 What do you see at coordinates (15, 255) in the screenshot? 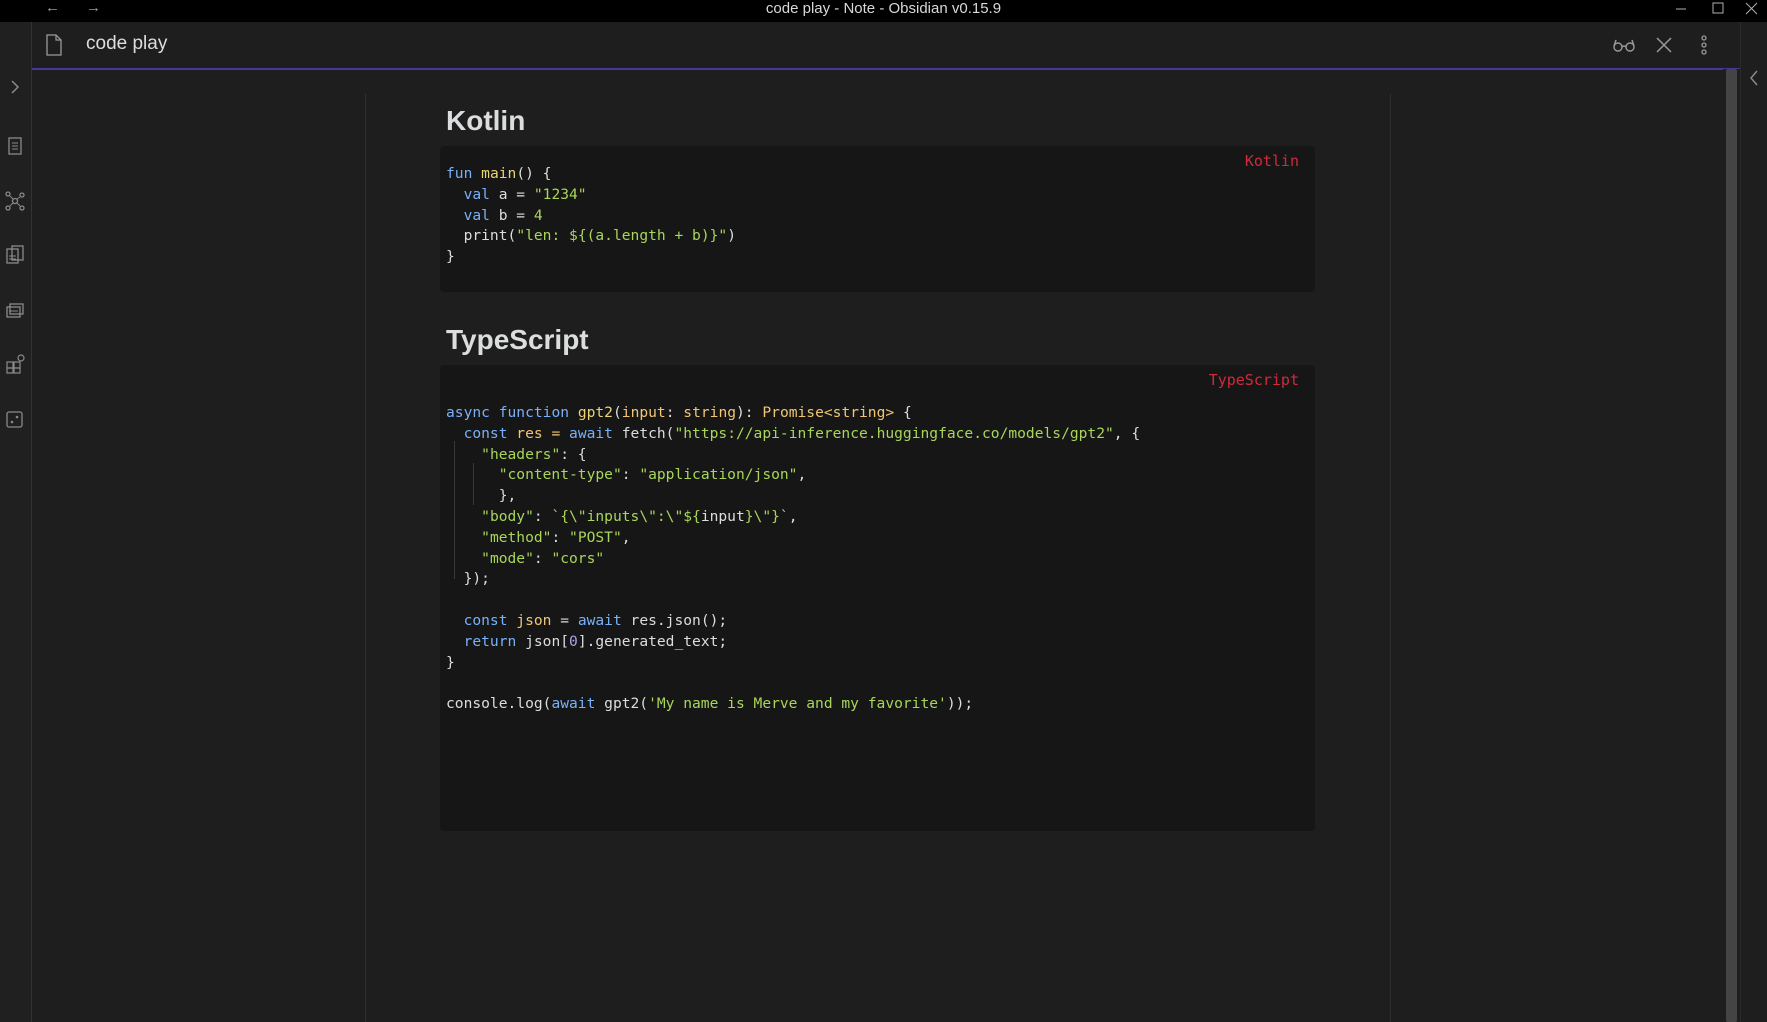
I see `templates-icon` at bounding box center [15, 255].